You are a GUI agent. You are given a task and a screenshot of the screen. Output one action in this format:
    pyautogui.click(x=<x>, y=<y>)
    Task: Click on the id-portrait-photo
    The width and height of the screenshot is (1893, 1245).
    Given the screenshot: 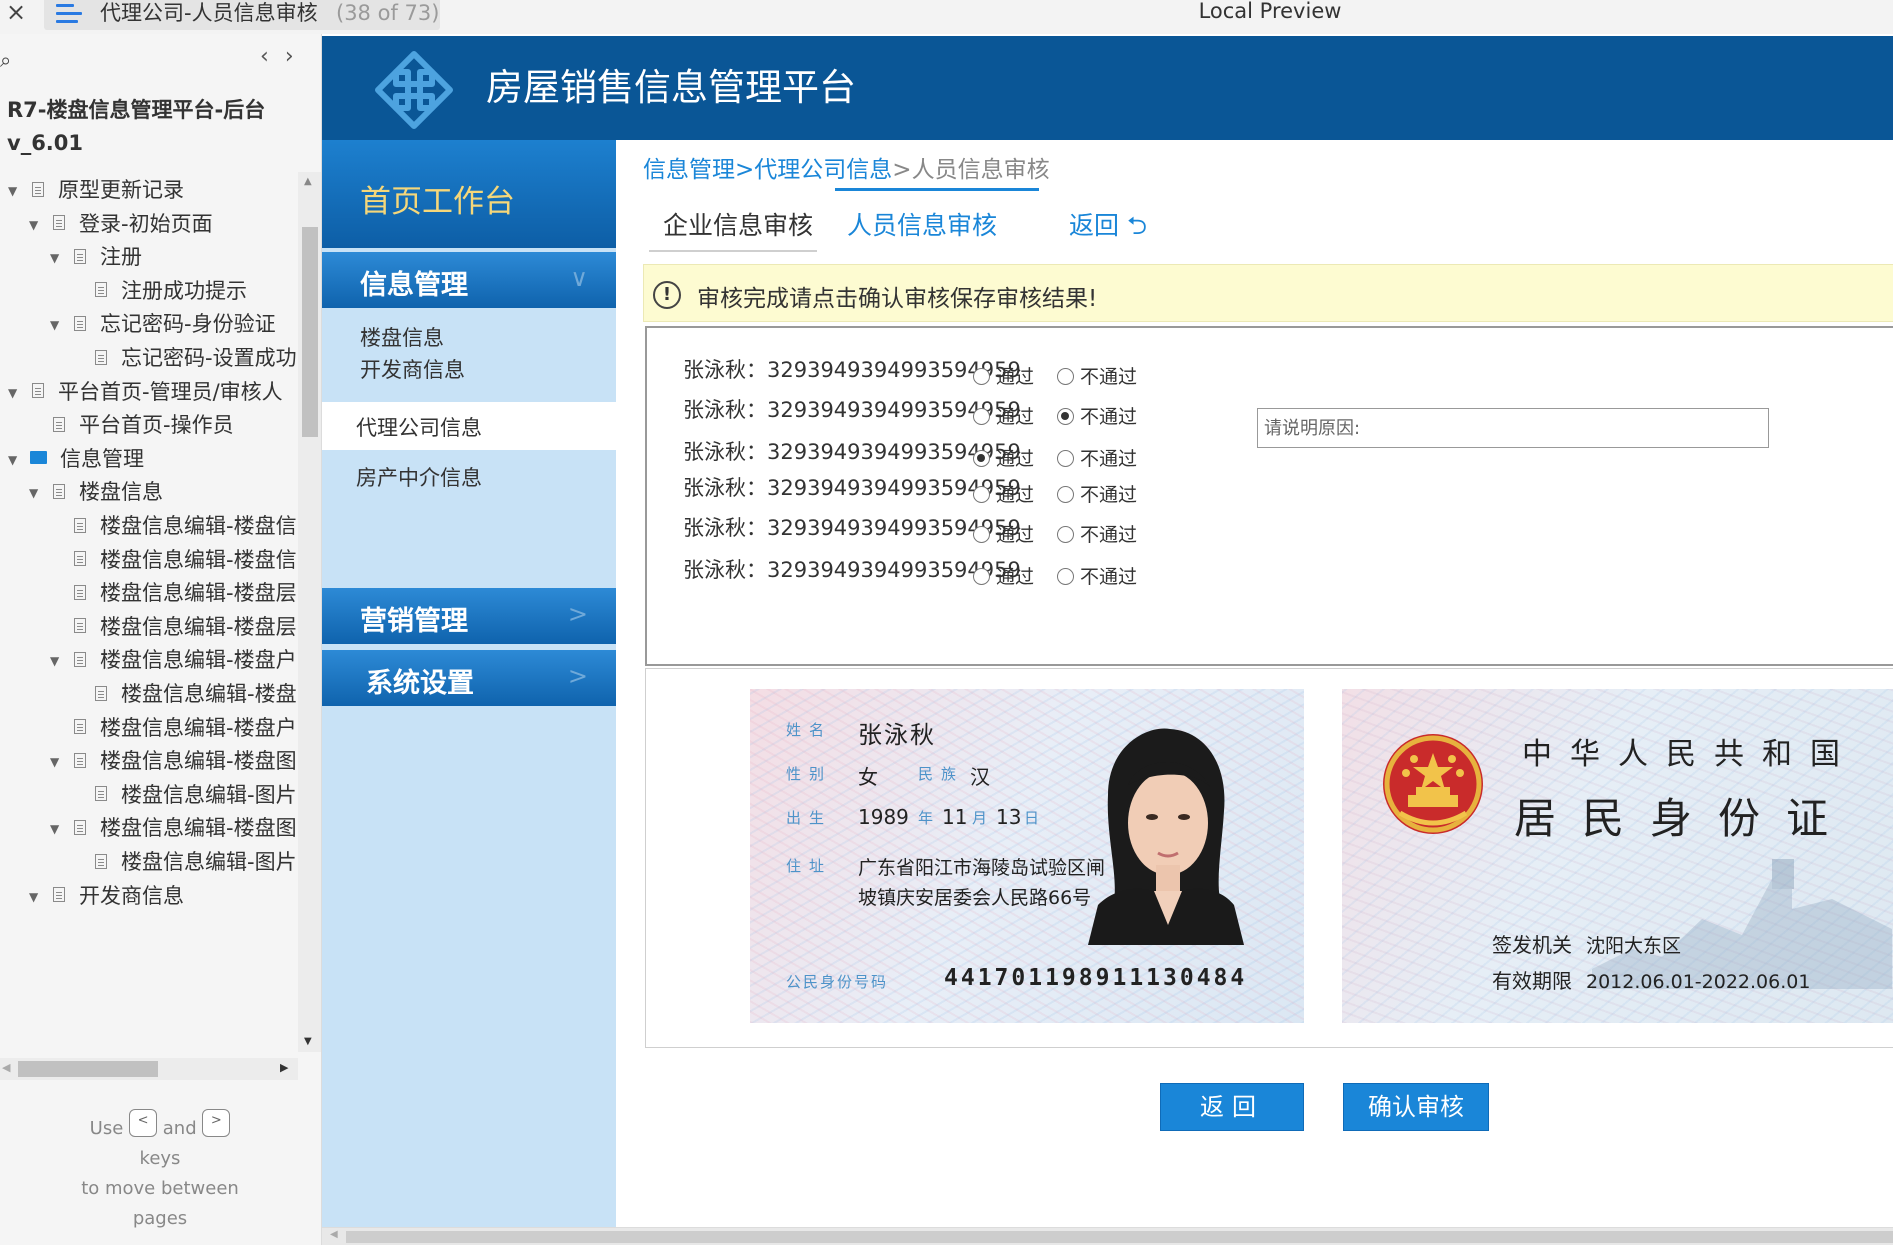 What is the action you would take?
    pyautogui.click(x=1166, y=836)
    